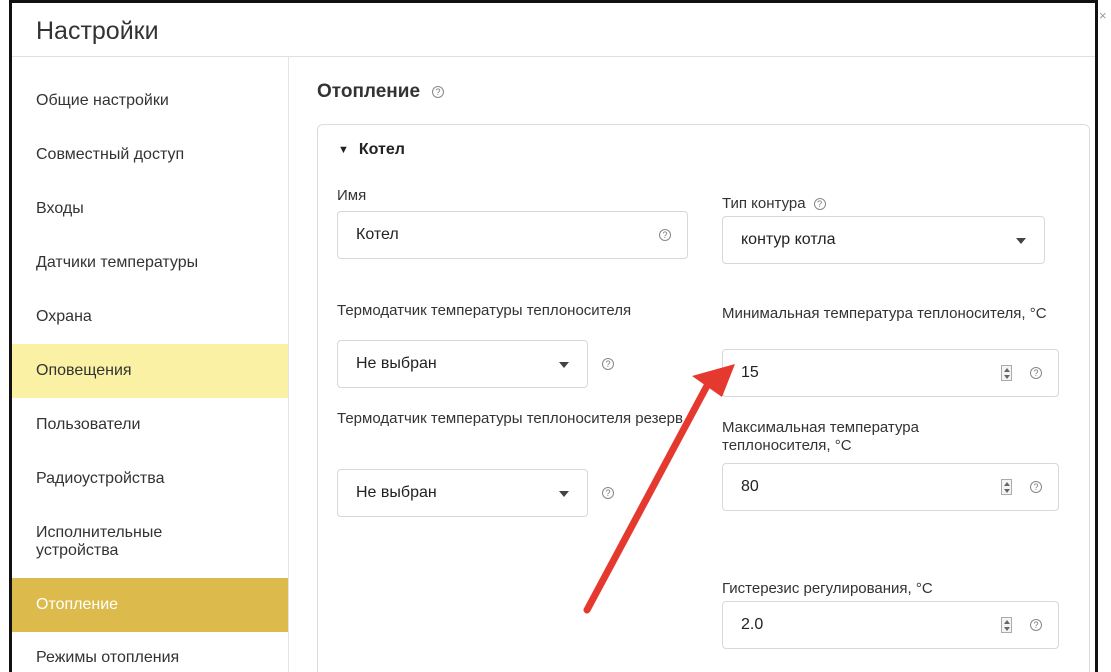  What do you see at coordinates (97, 31) in the screenshot?
I see `window-title: Настройки` at bounding box center [97, 31].